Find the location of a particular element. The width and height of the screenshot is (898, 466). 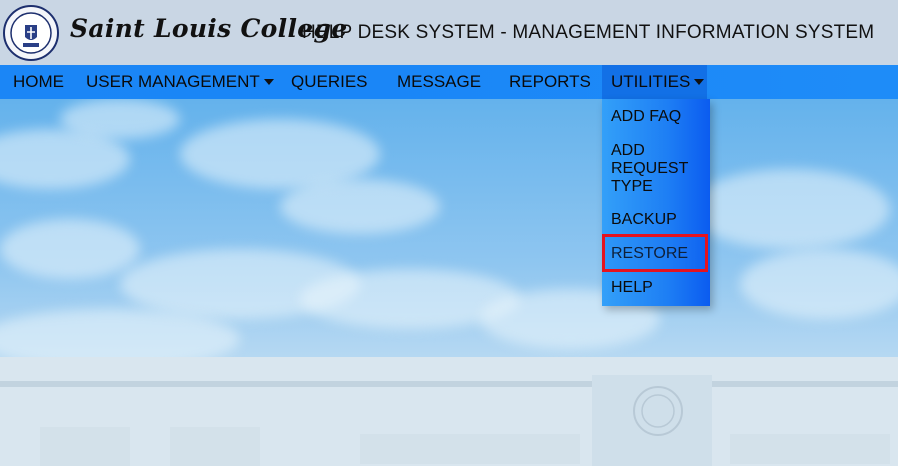

nav-queries-label: QUERIES is located at coordinates (329, 81).